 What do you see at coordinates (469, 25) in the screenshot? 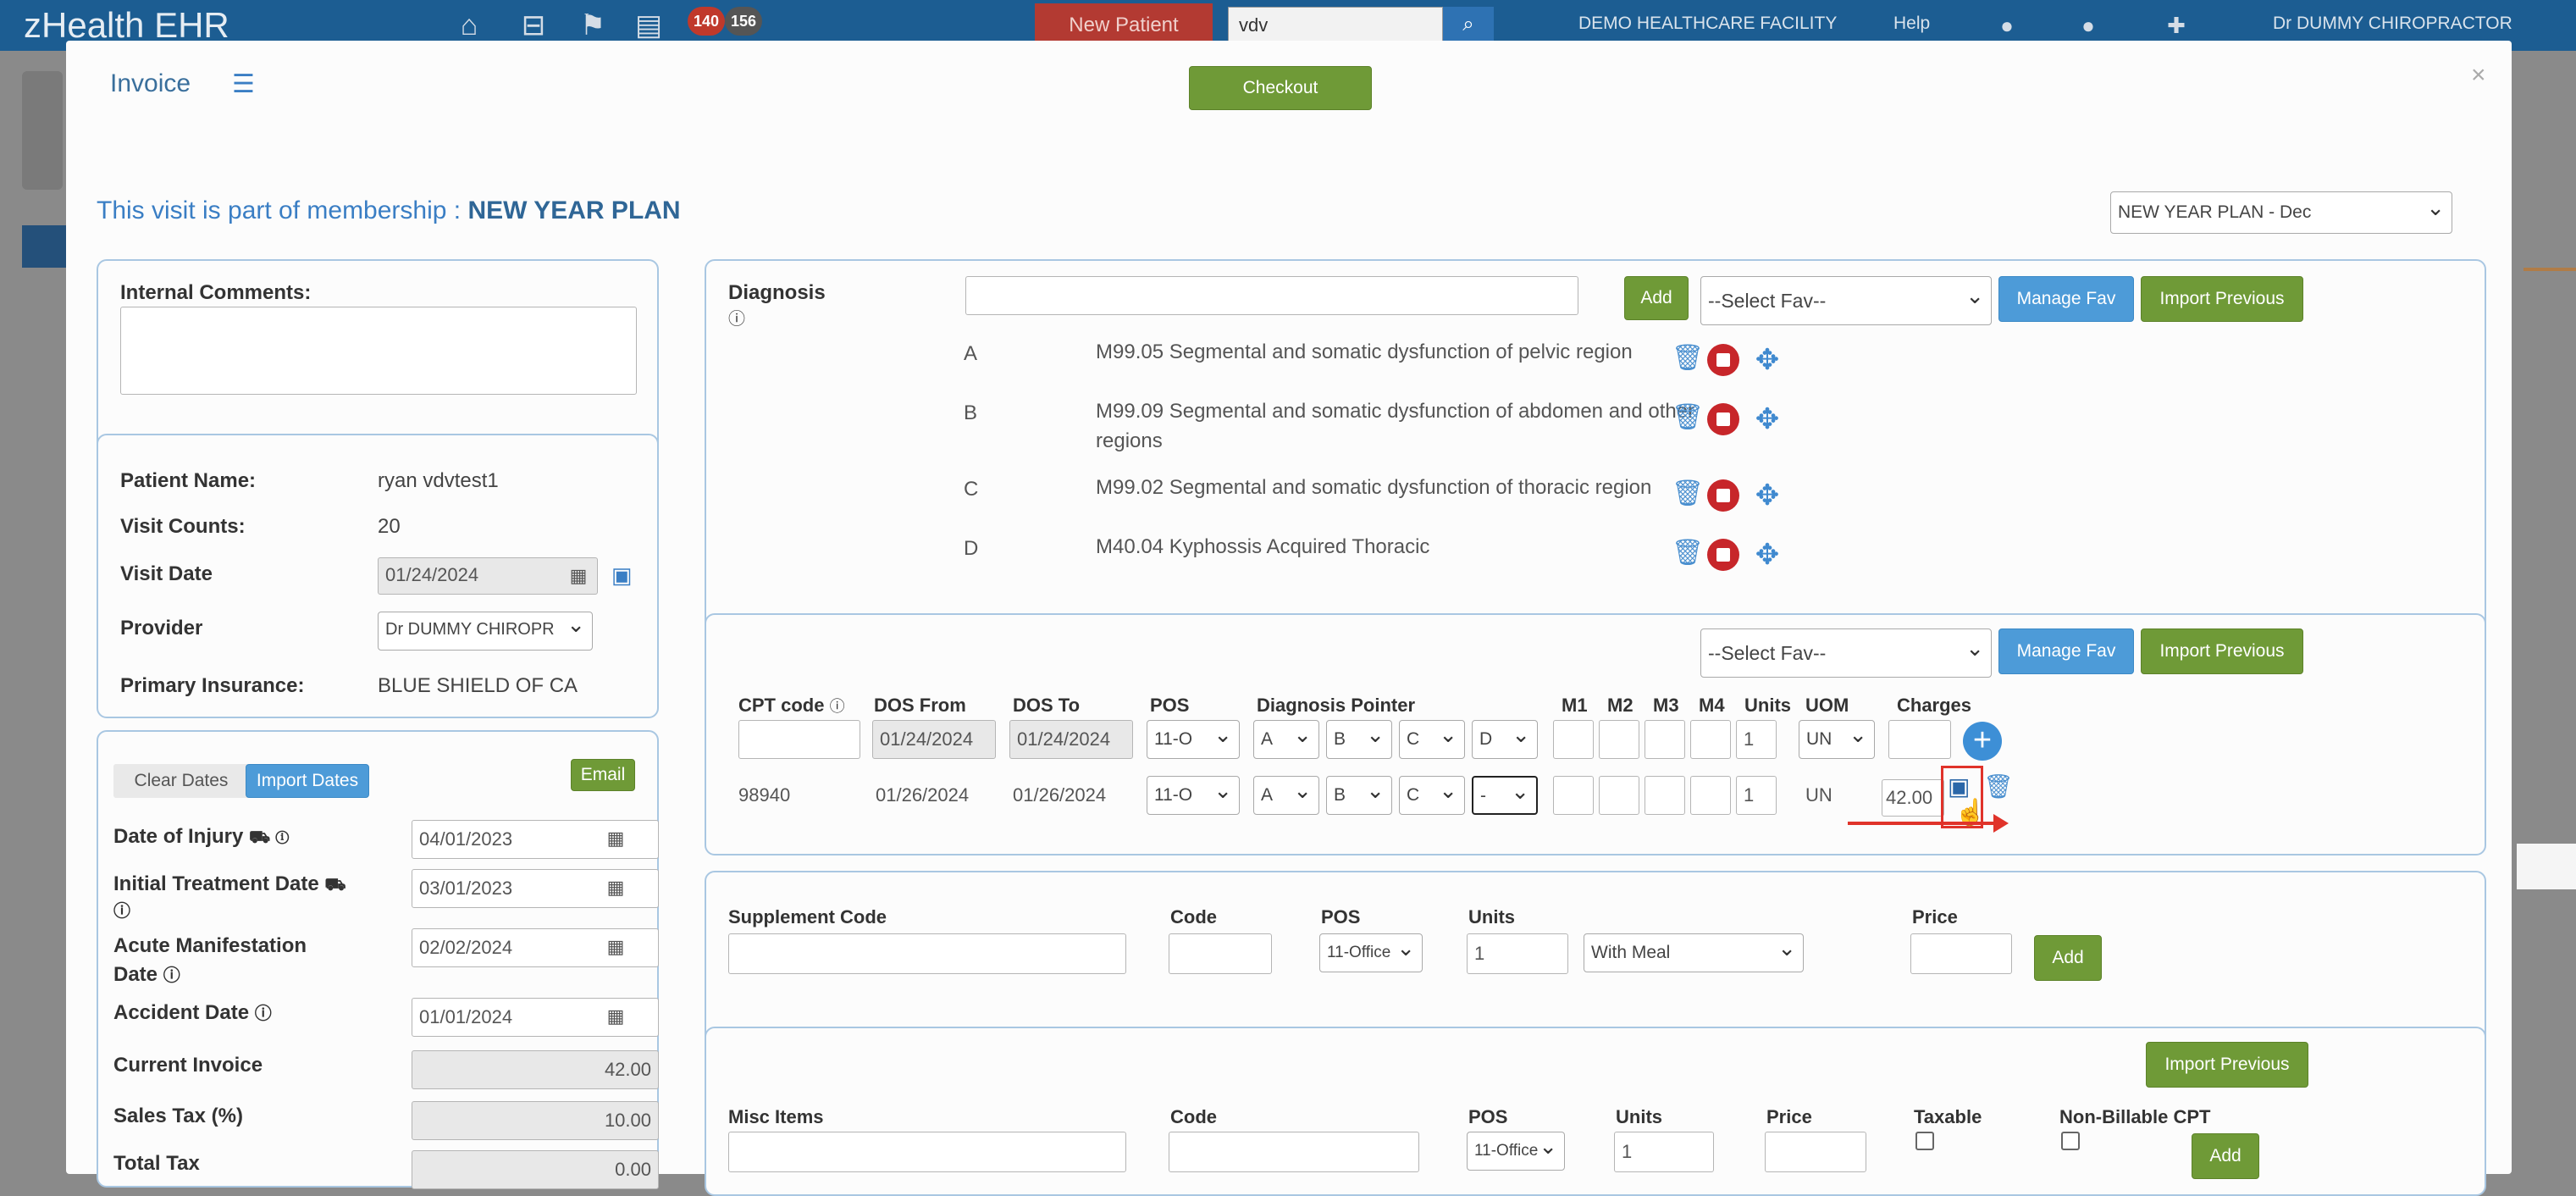
I see `home-icon: ⌂` at bounding box center [469, 25].